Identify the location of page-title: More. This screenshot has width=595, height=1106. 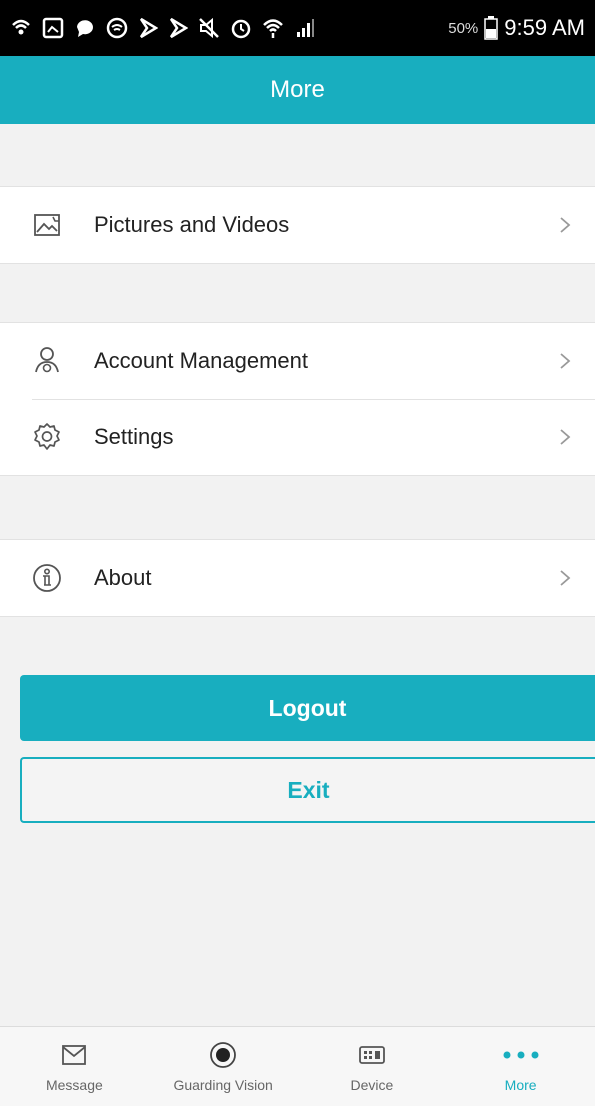
(297, 89).